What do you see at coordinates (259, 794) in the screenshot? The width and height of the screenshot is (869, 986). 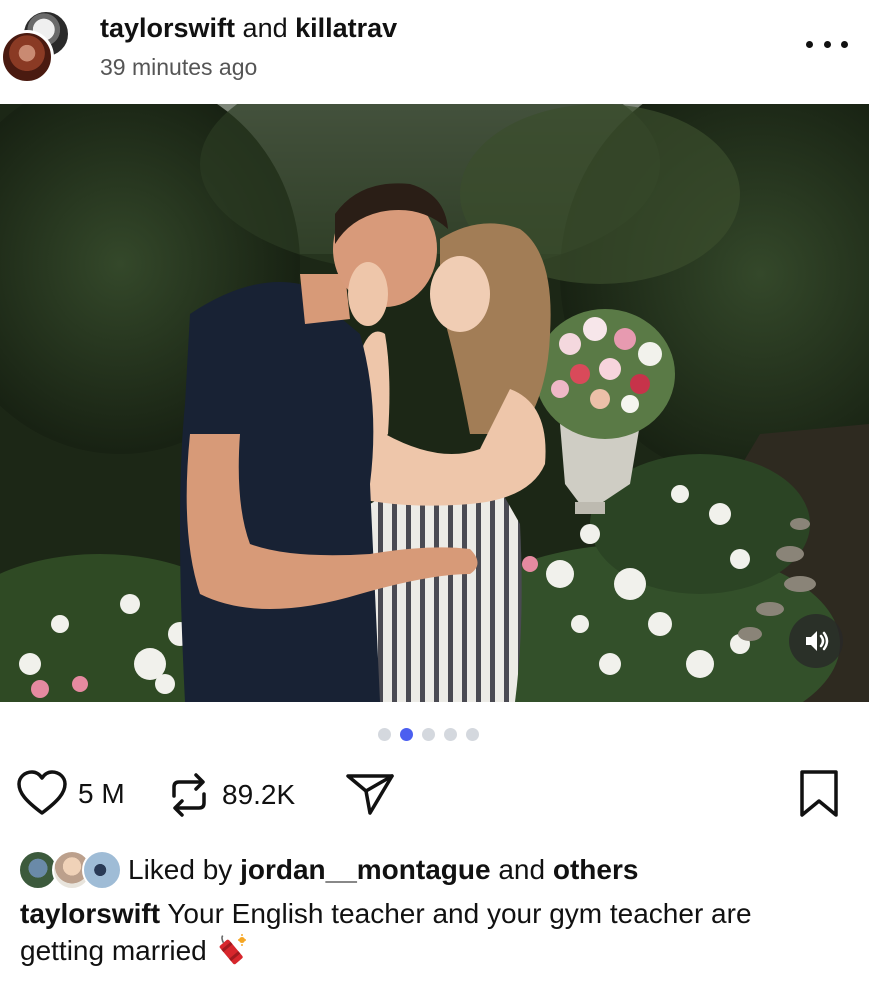 I see `repost-count: 89.2K` at bounding box center [259, 794].